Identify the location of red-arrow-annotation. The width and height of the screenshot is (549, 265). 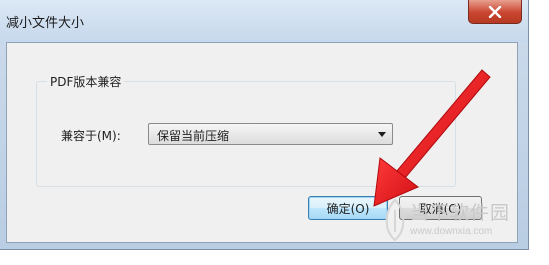
(432, 138).